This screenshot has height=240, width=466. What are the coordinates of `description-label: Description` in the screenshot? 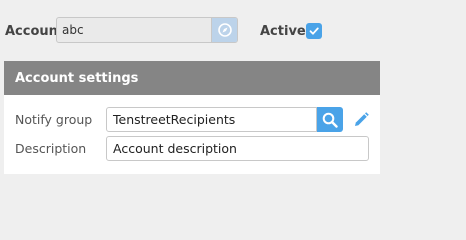 It's located at (51, 148).